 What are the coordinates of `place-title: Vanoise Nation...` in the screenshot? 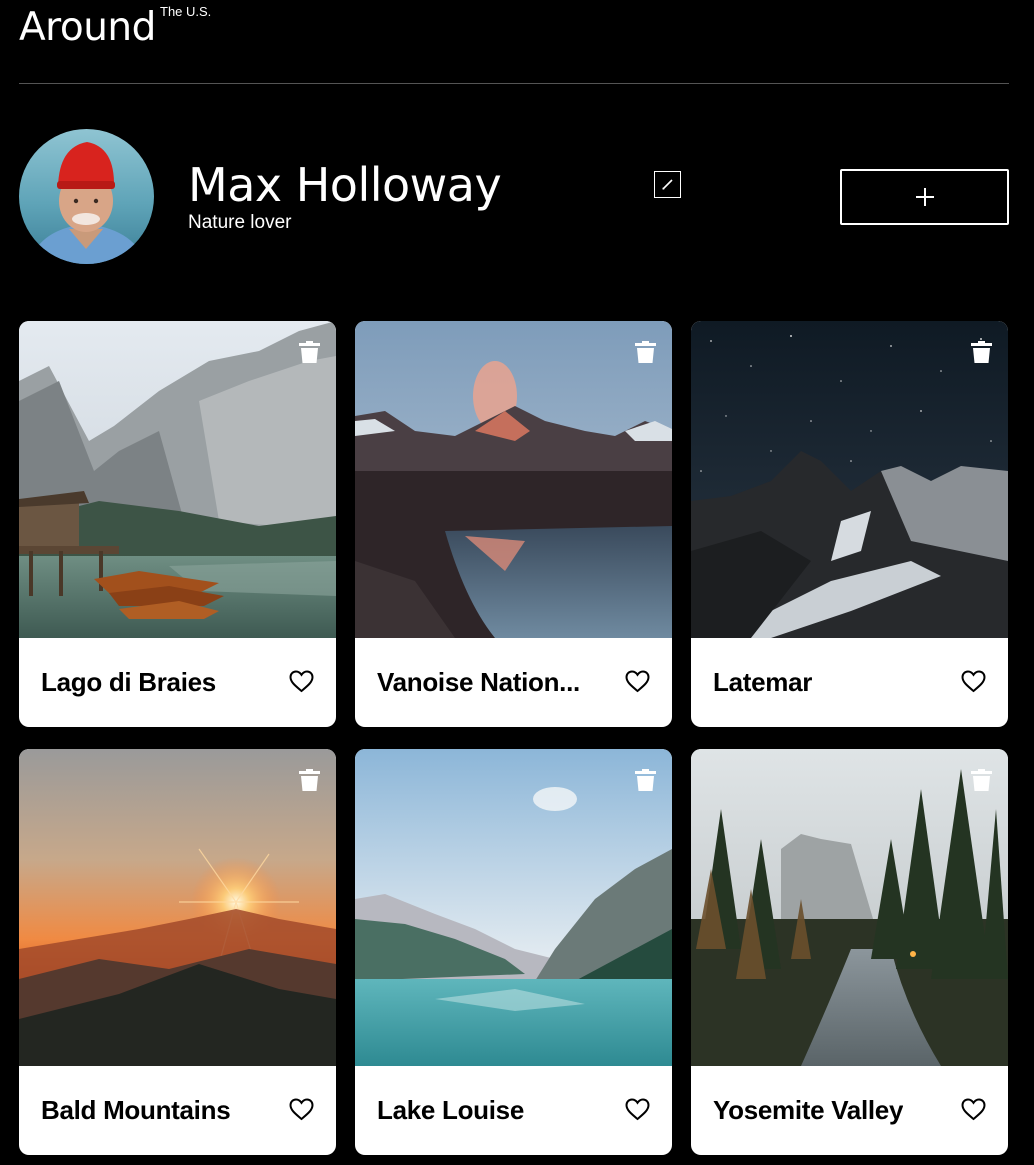 It's located at (478, 682).